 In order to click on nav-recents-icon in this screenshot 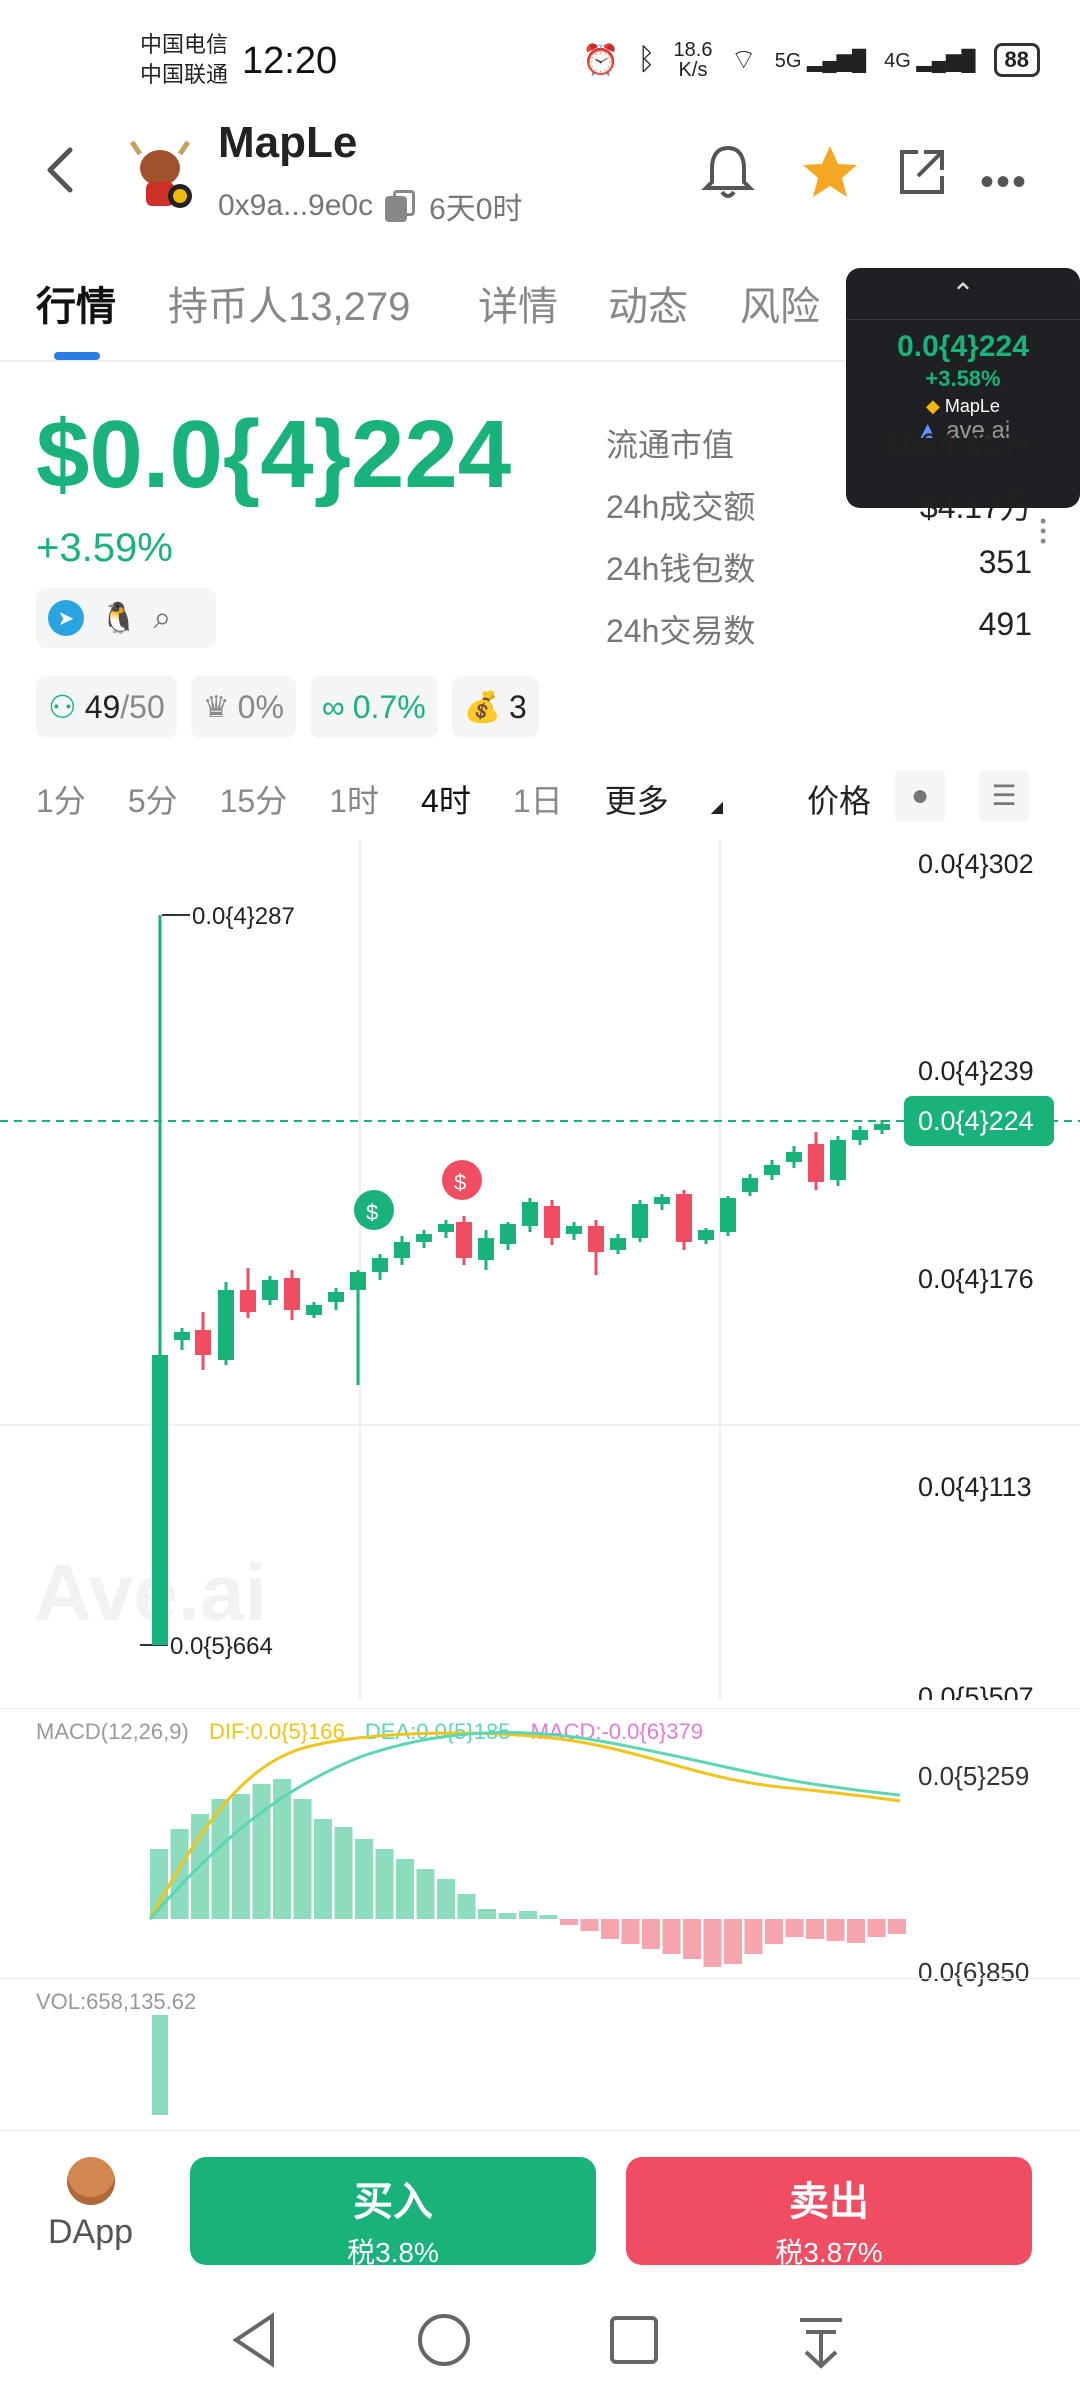, I will do `click(634, 2340)`.